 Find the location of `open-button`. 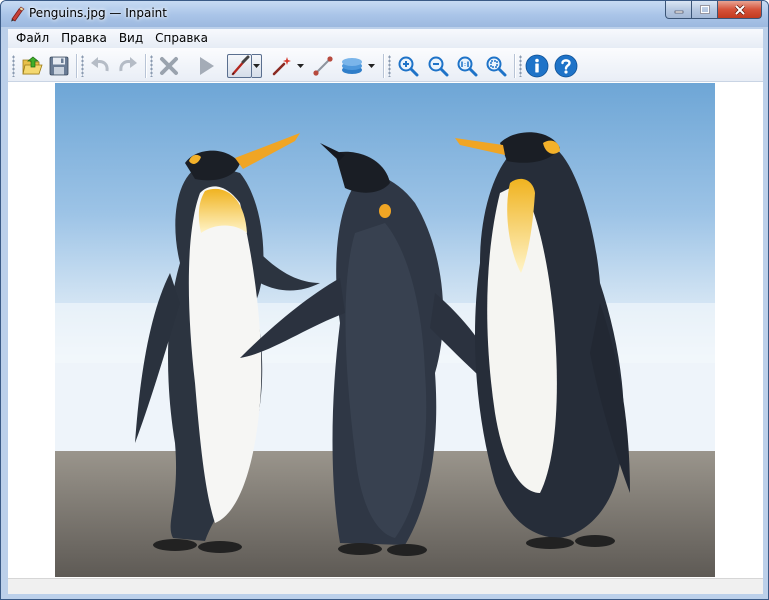

open-button is located at coordinates (32, 66).